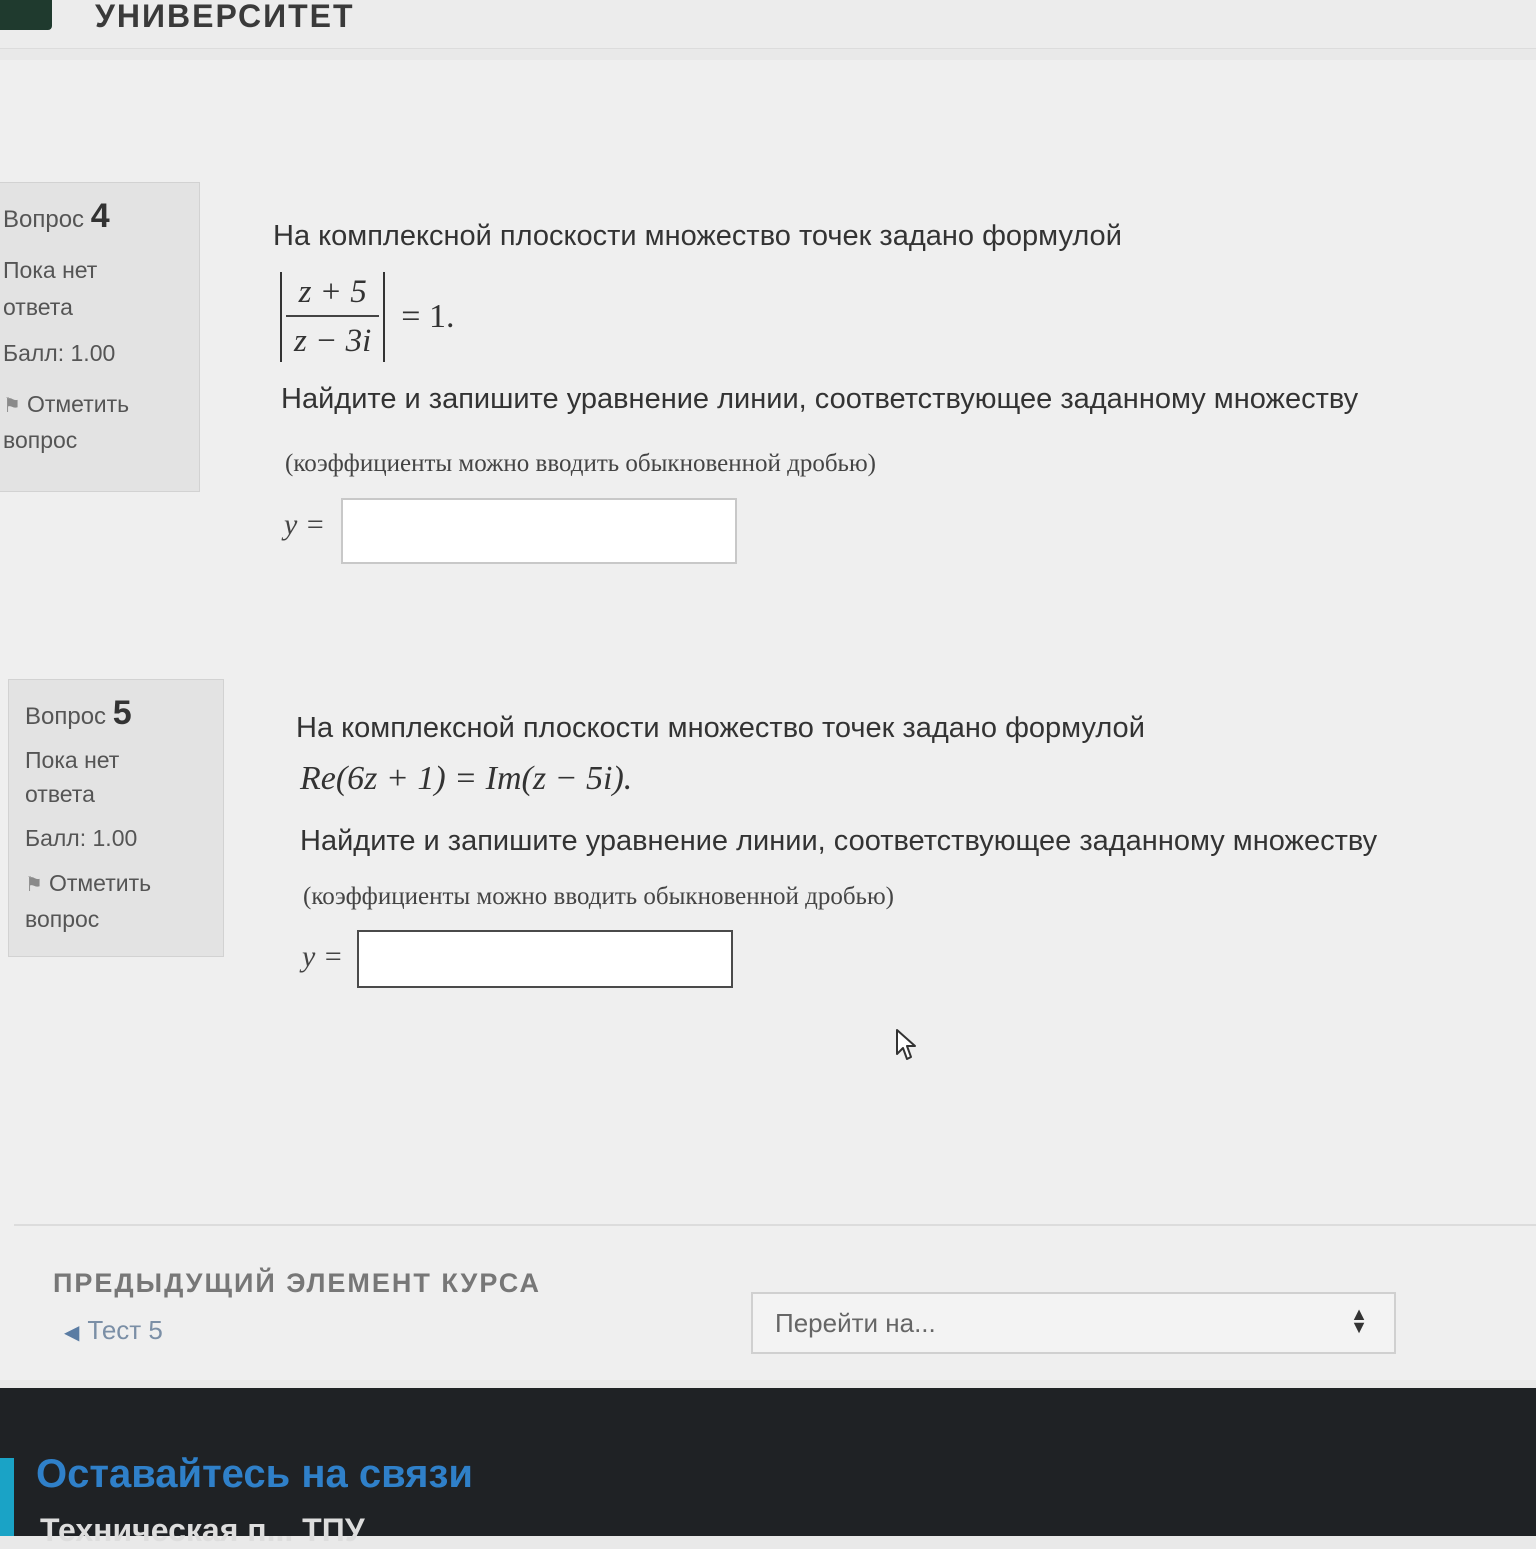 The image size is (1536, 1549). What do you see at coordinates (1359, 1320) in the screenshot?
I see `updown-icon: ▲ ▼` at bounding box center [1359, 1320].